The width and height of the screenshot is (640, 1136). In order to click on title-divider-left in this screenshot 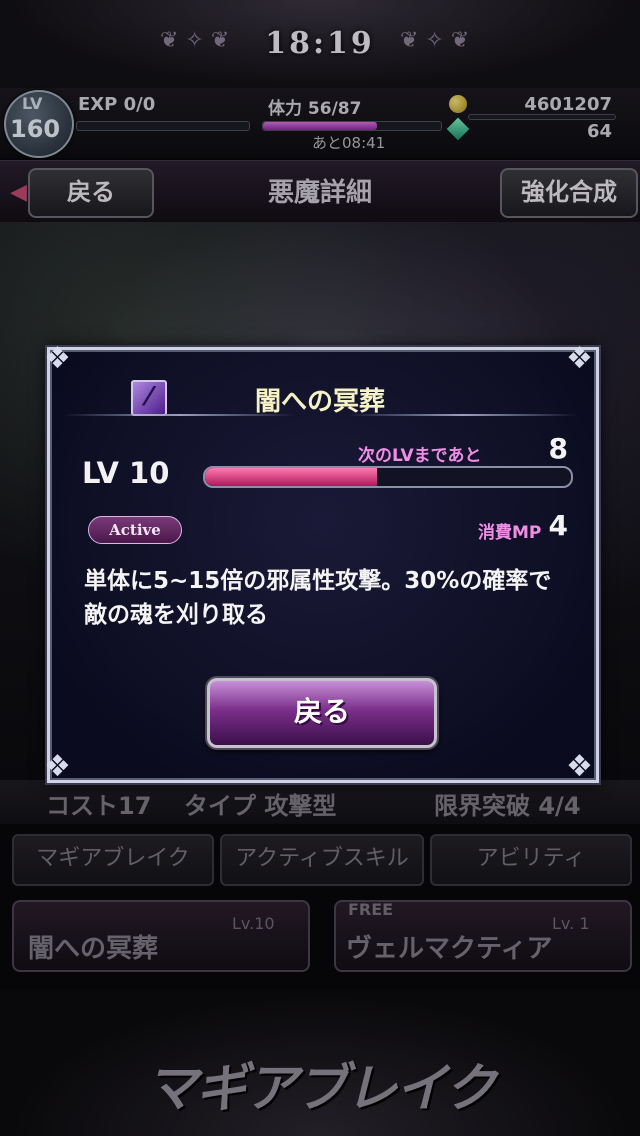, I will do `click(179, 415)`.